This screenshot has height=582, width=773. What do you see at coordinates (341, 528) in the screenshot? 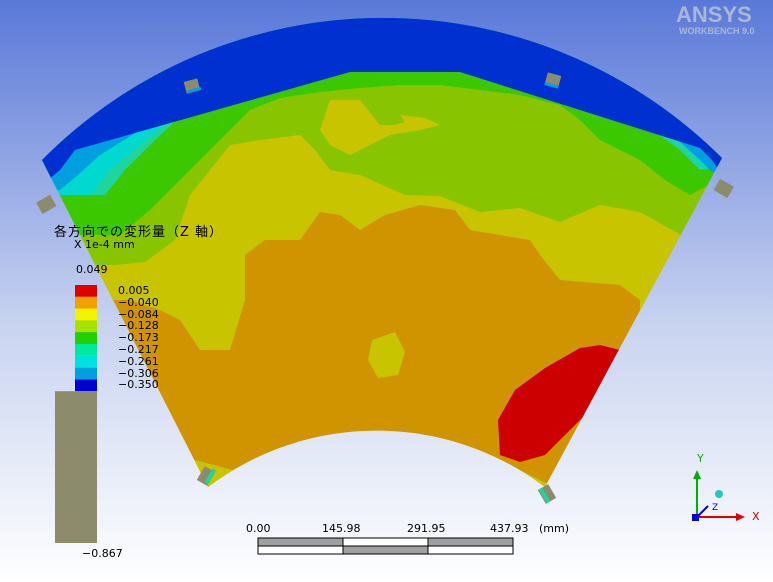
I see `scale-tick-1: 145.98` at bounding box center [341, 528].